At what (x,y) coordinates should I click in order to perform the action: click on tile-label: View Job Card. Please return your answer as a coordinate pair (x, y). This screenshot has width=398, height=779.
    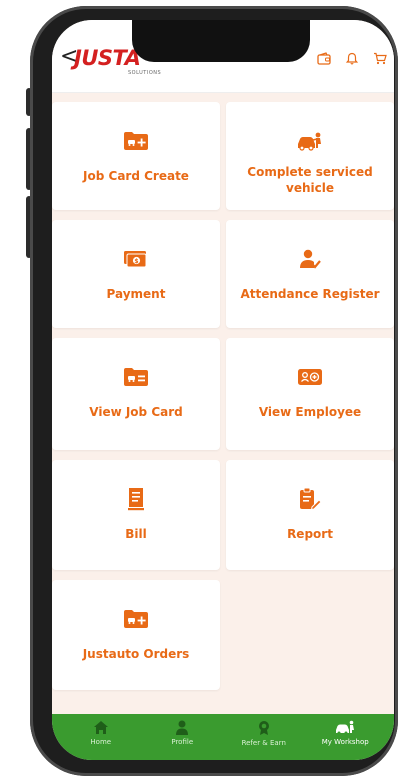
    Looking at the image, I should click on (136, 412).